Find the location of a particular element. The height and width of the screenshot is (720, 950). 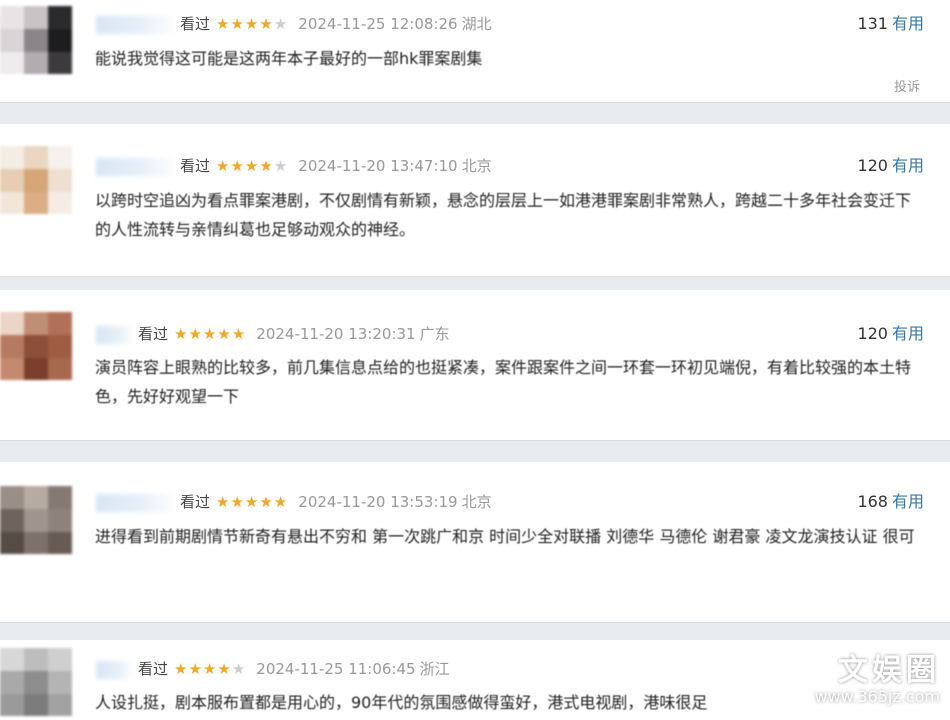

review-time: 2024-11-20 13:20:31 is located at coordinates (336, 334).